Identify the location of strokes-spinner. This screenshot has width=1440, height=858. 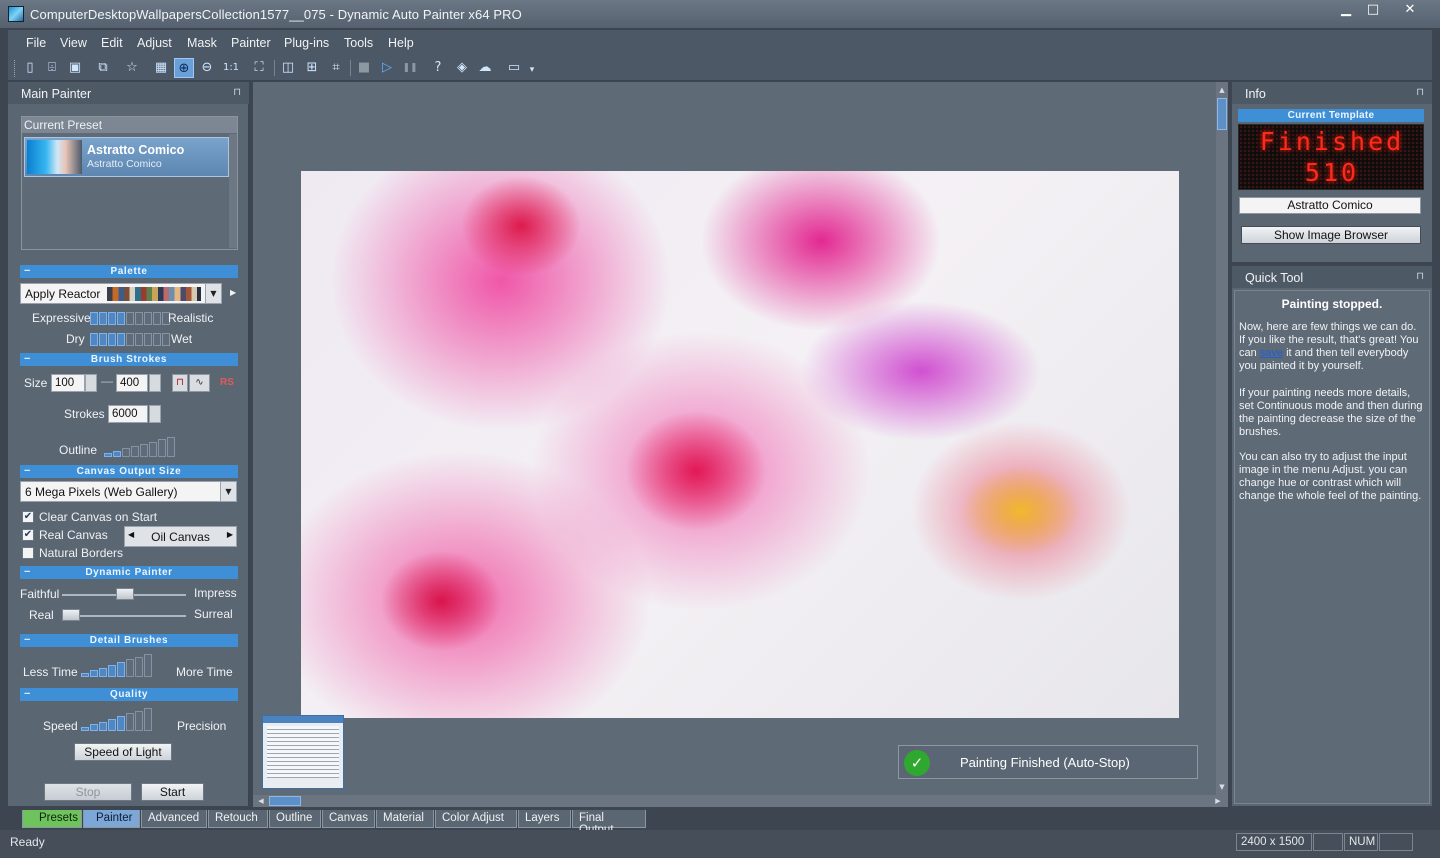
(155, 414).